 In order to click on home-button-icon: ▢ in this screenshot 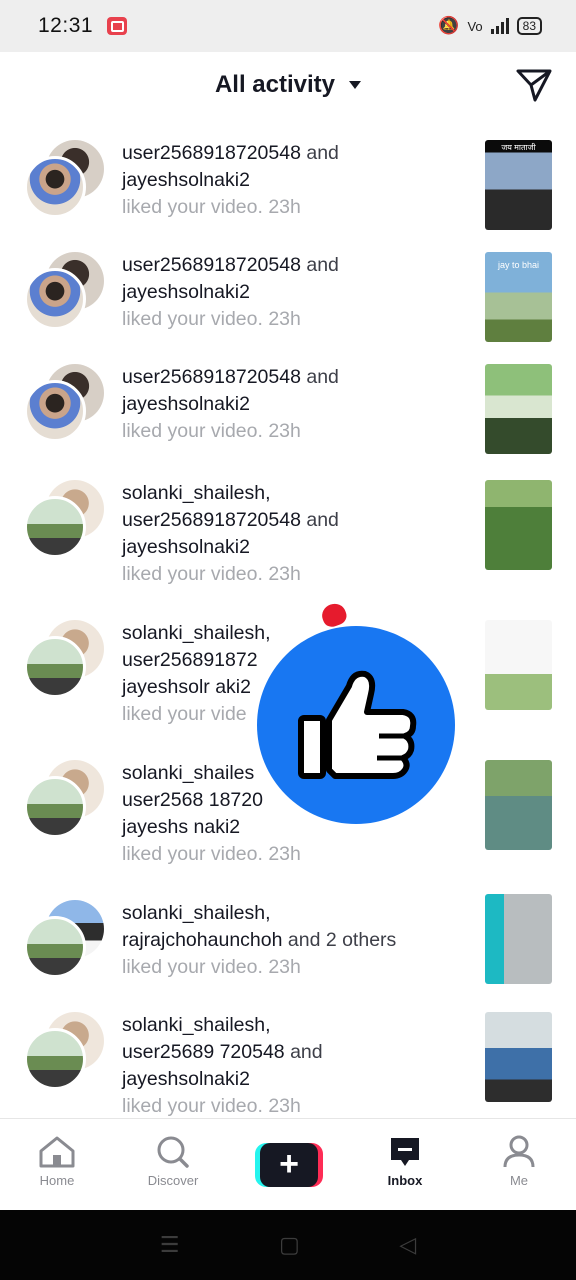, I will do `click(289, 1245)`.